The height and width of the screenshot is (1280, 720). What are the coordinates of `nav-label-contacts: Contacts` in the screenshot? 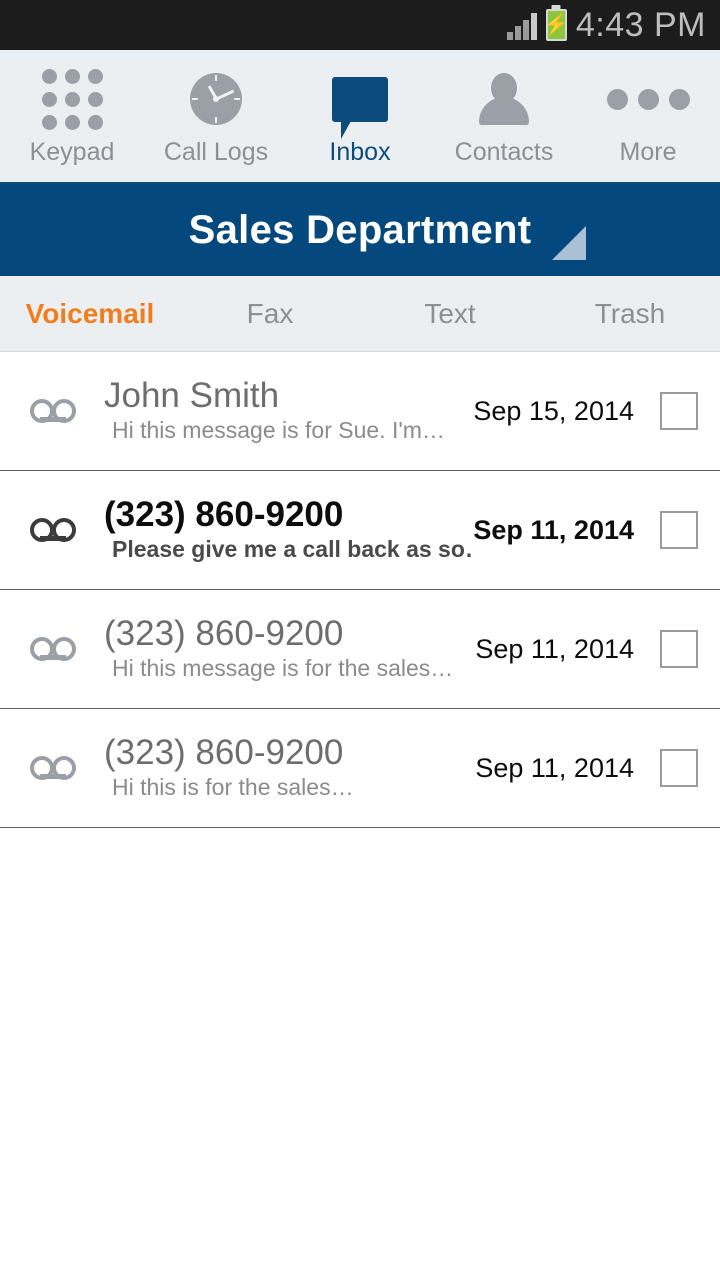 It's located at (504, 152).